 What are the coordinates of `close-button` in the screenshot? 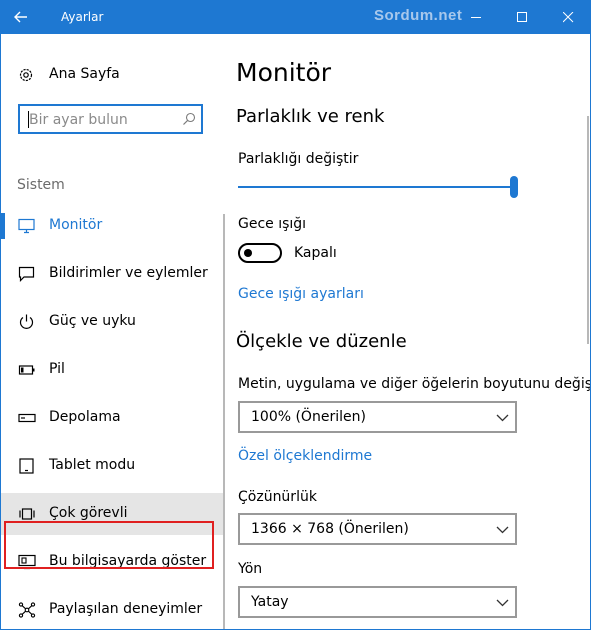 It's located at (568, 17).